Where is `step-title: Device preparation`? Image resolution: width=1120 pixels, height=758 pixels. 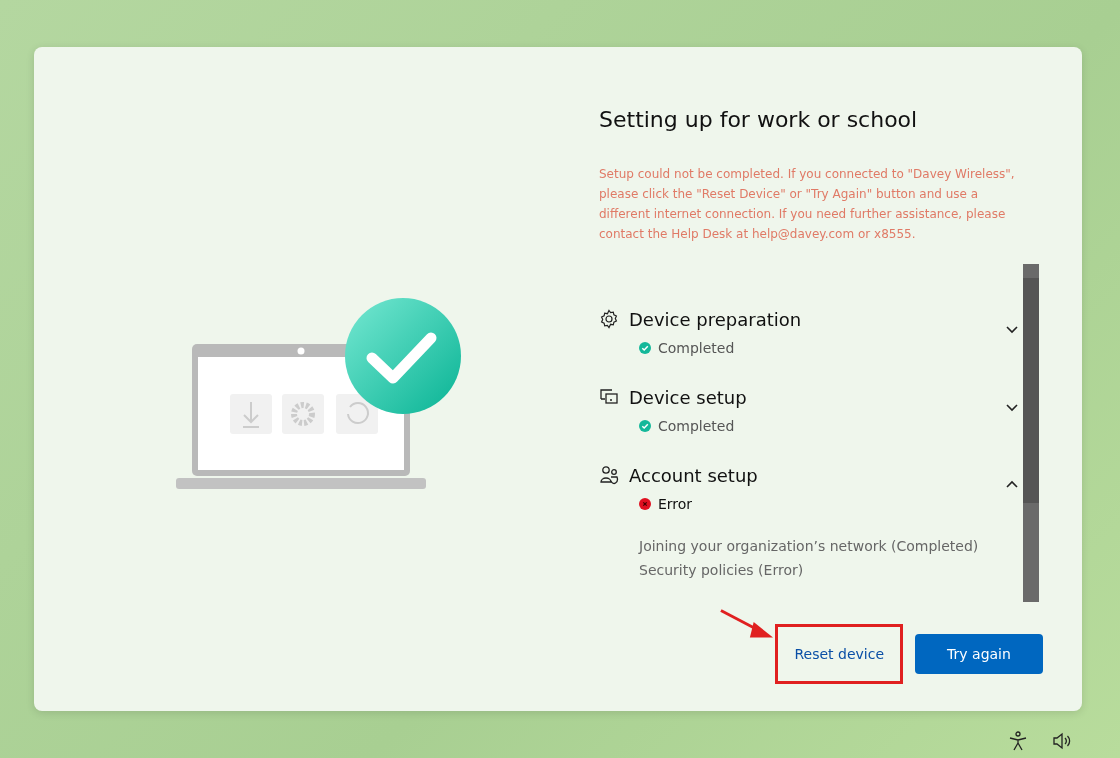
step-title: Device preparation is located at coordinates (716, 319).